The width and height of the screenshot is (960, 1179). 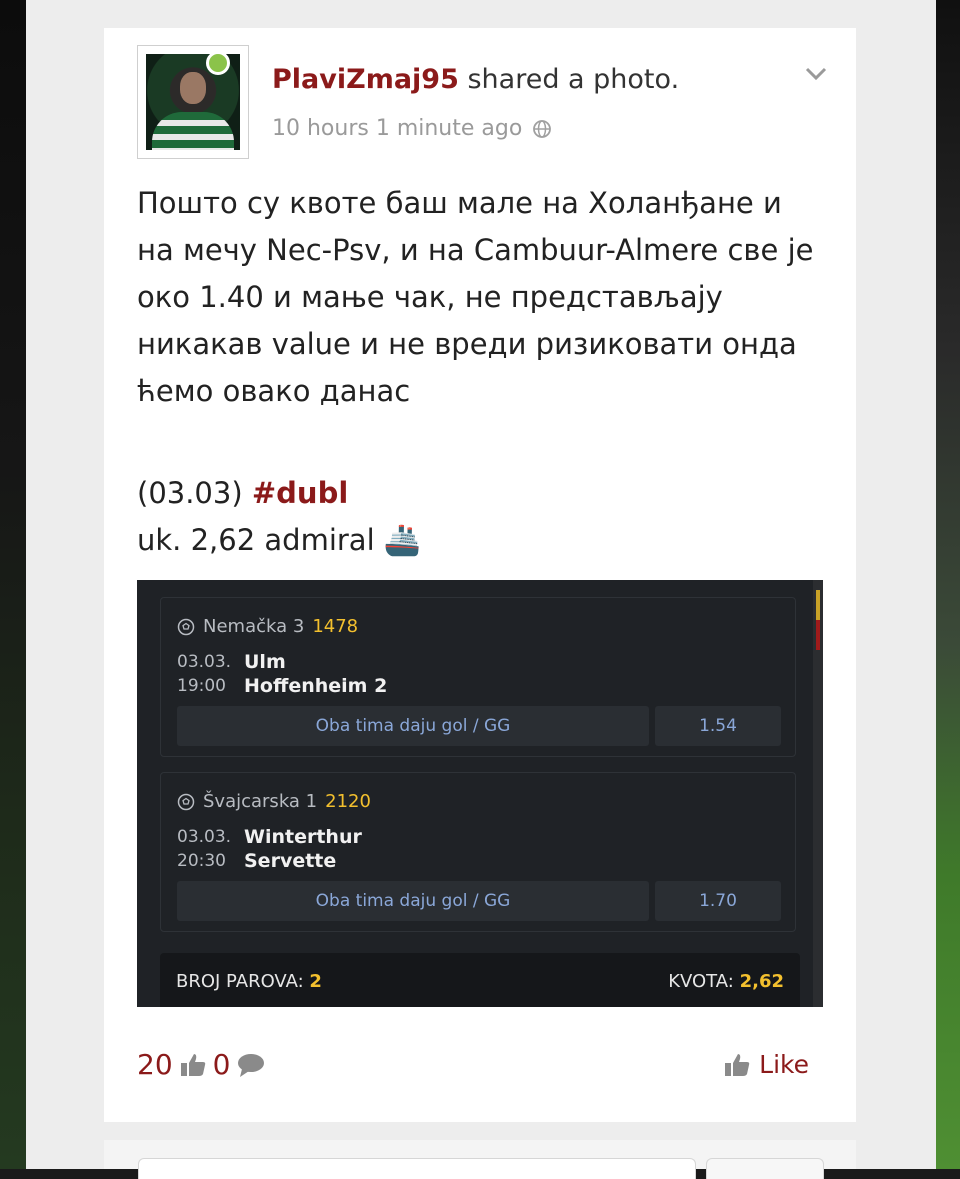 What do you see at coordinates (303, 837) in the screenshot?
I see `home-team: Winterthur` at bounding box center [303, 837].